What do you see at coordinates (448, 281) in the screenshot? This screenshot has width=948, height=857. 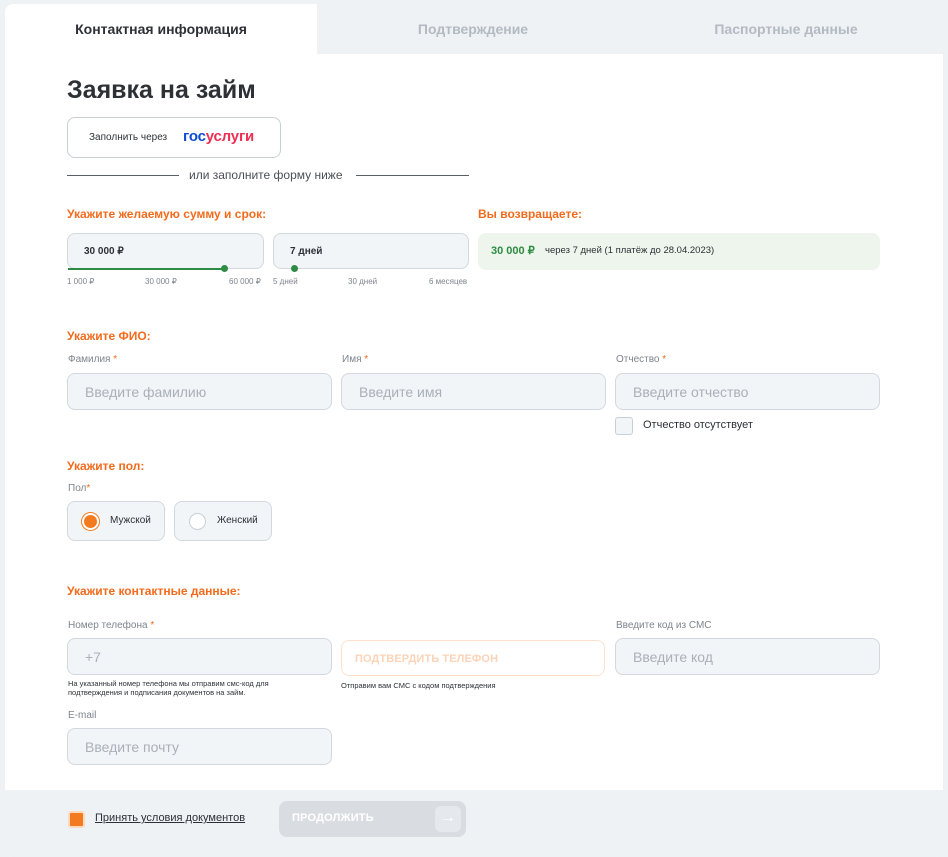 I see `term-max-label: 6 месяцев` at bounding box center [448, 281].